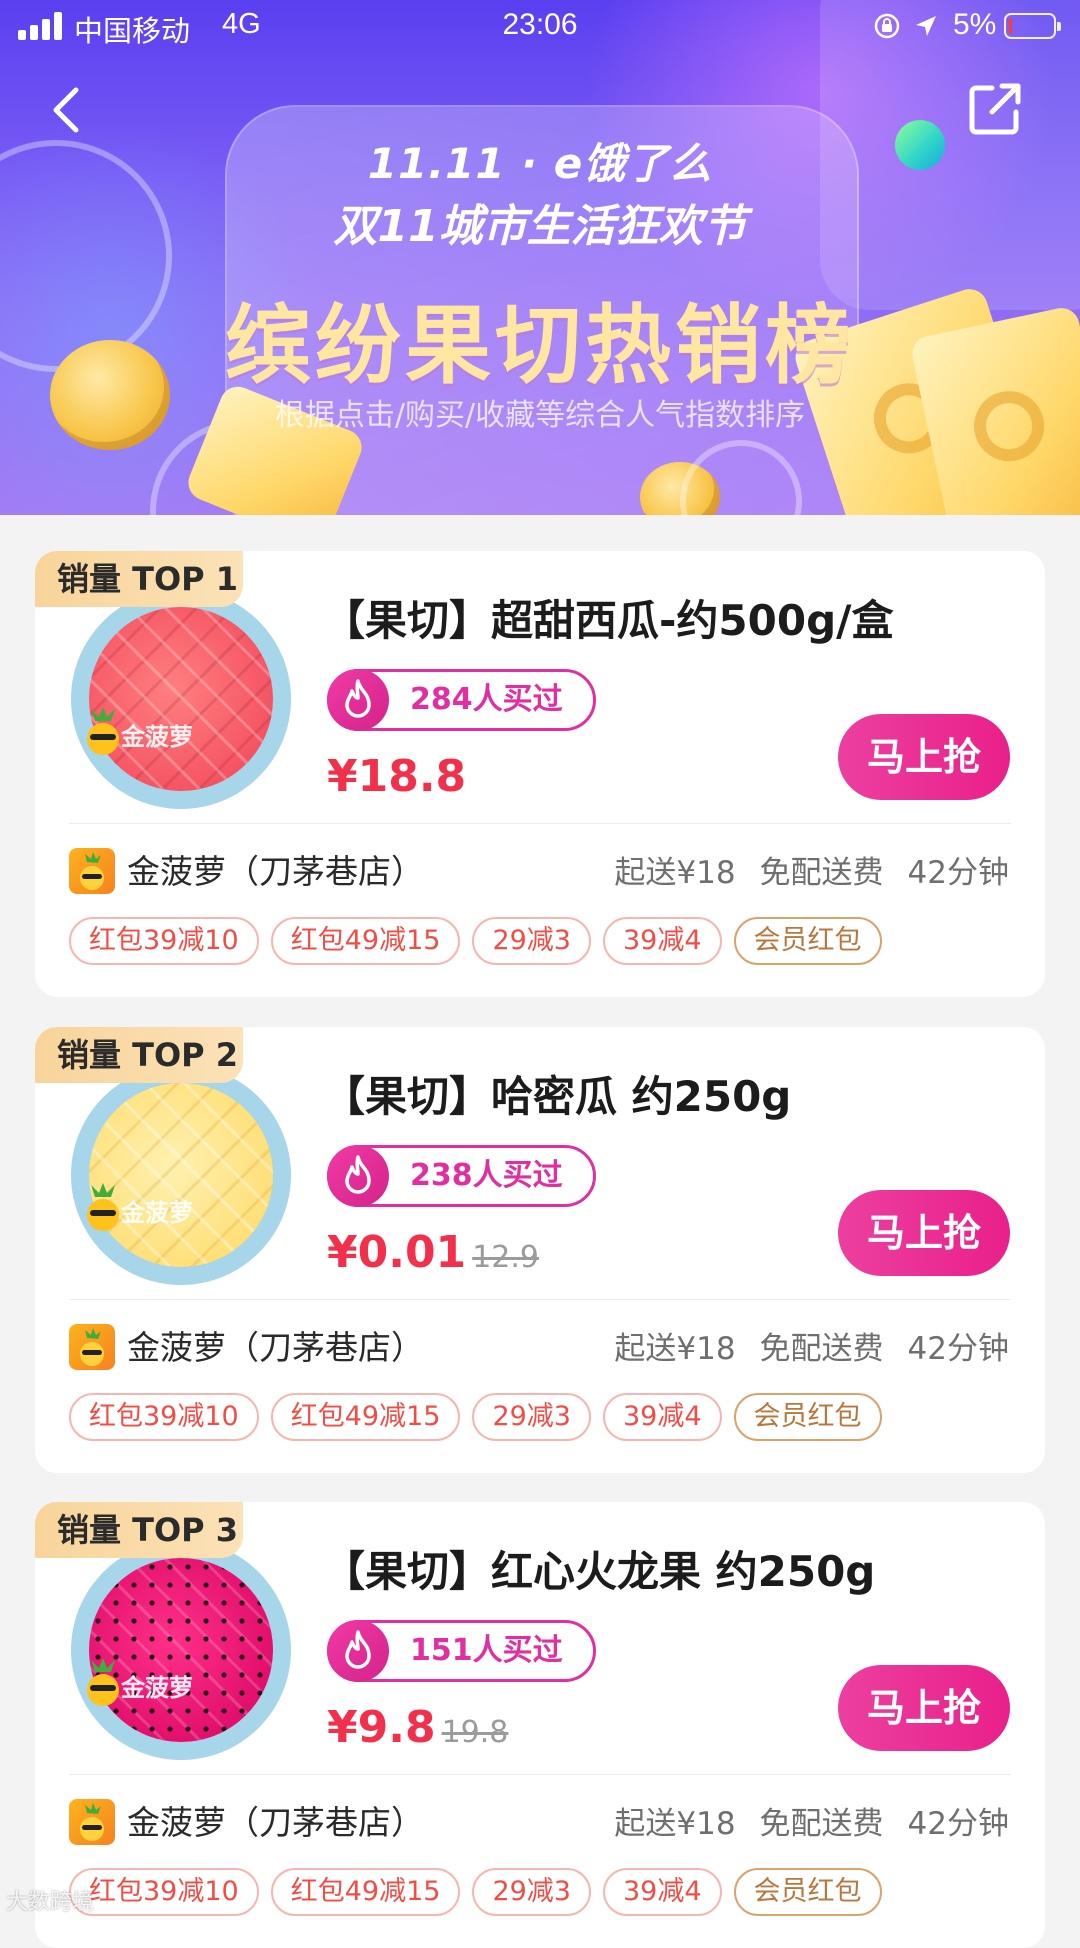  I want to click on price: ¥0.01 12.9, so click(433, 1252).